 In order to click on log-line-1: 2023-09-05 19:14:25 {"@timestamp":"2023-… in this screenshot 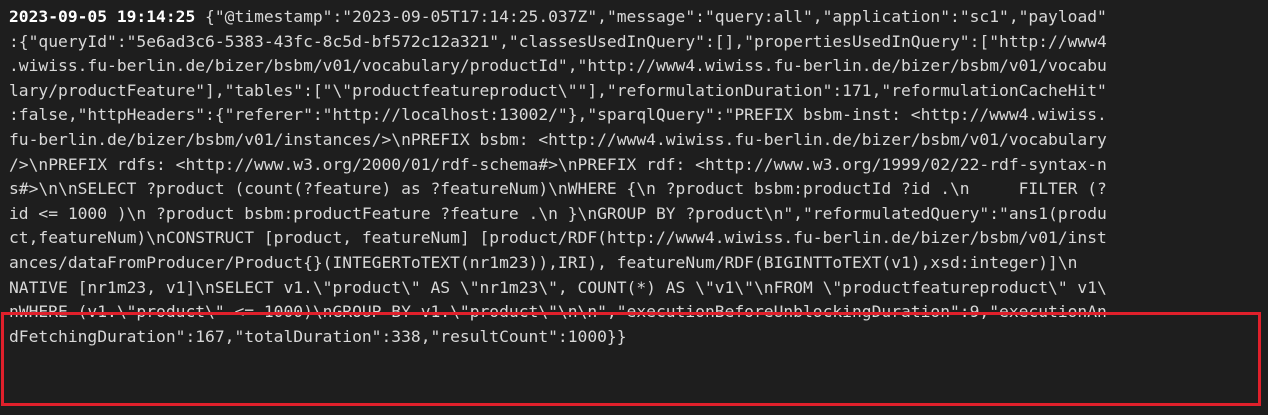, I will do `click(558, 17)`.